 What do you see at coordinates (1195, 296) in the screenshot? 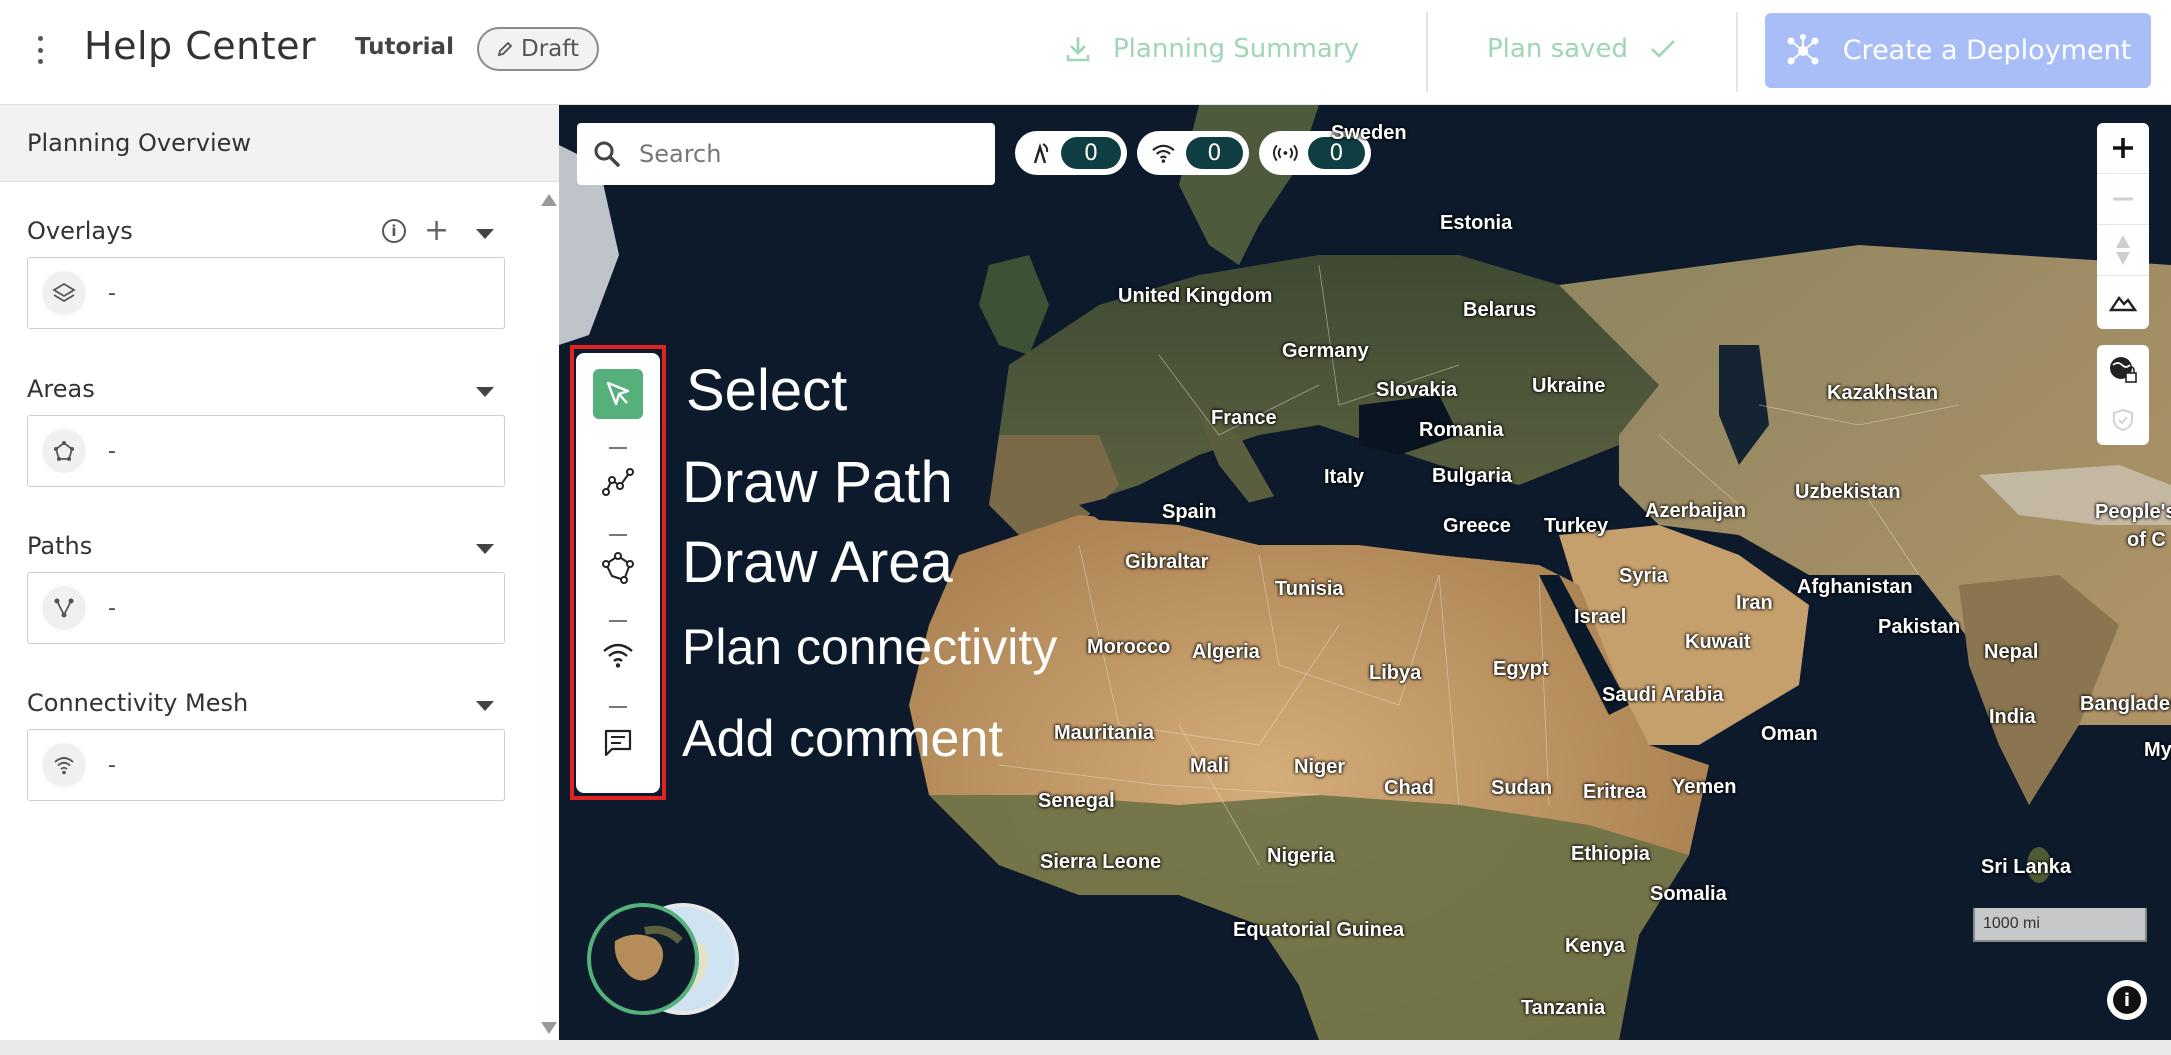
I see `country-label: United Kingdom` at bounding box center [1195, 296].